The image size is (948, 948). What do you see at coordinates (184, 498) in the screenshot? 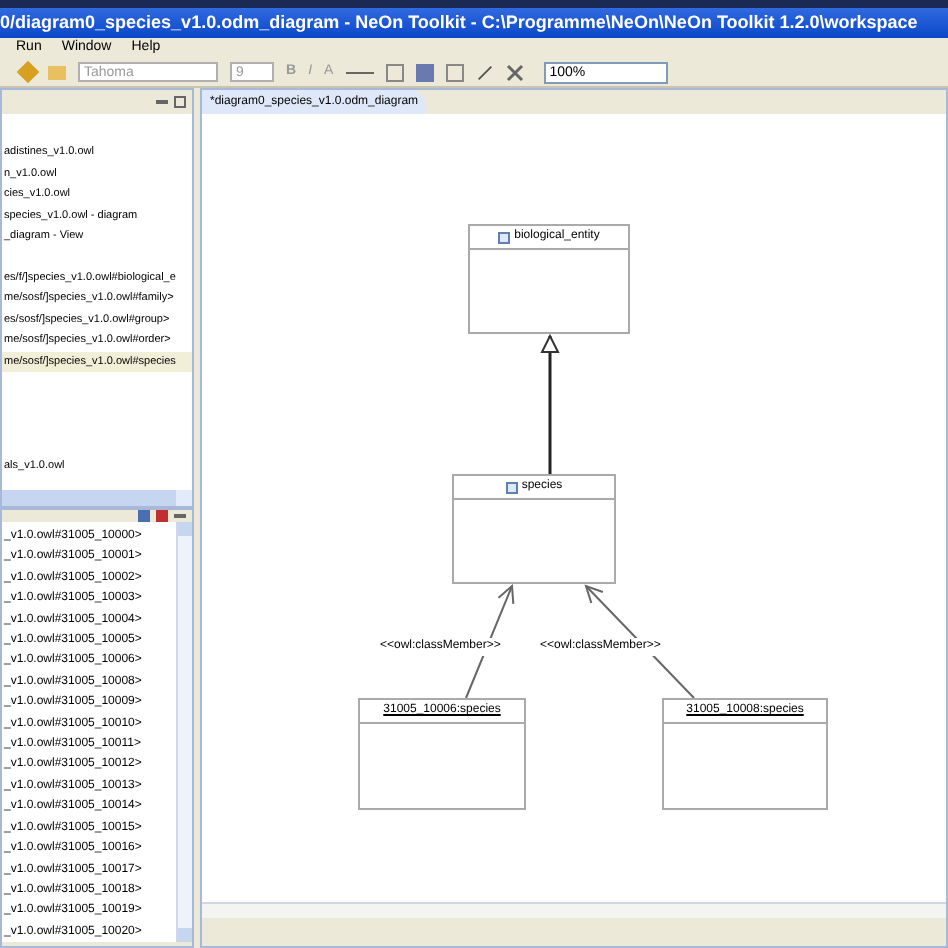
I see `scroll-right-icon` at bounding box center [184, 498].